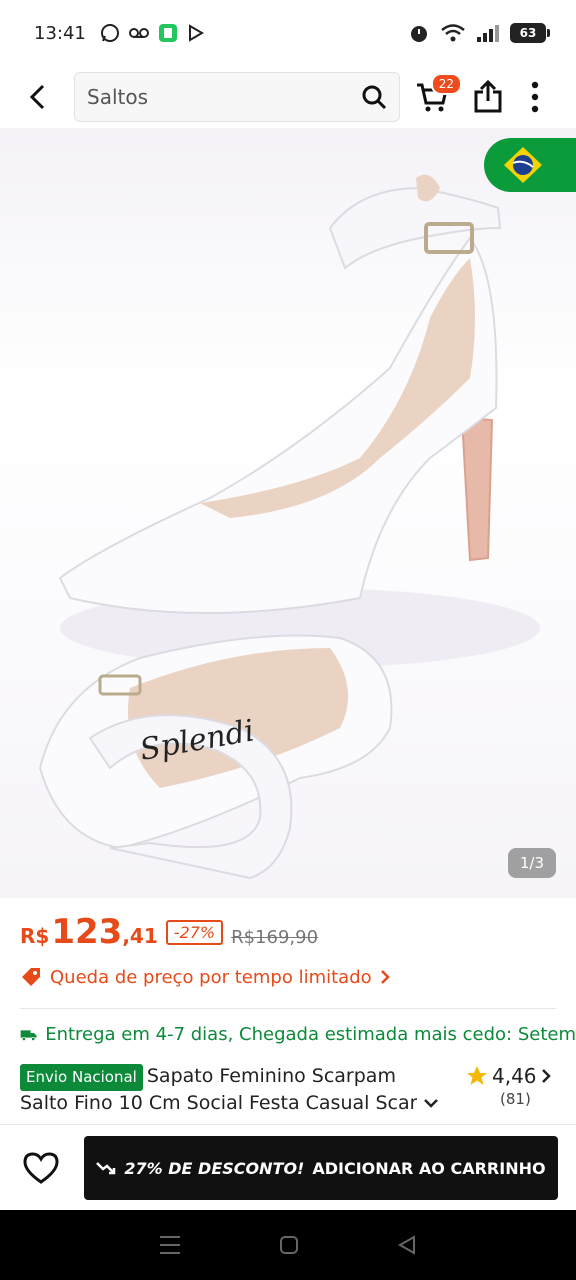 The width and height of the screenshot is (576, 1280). What do you see at coordinates (237, 97) in the screenshot?
I see `search-input: Saltos` at bounding box center [237, 97].